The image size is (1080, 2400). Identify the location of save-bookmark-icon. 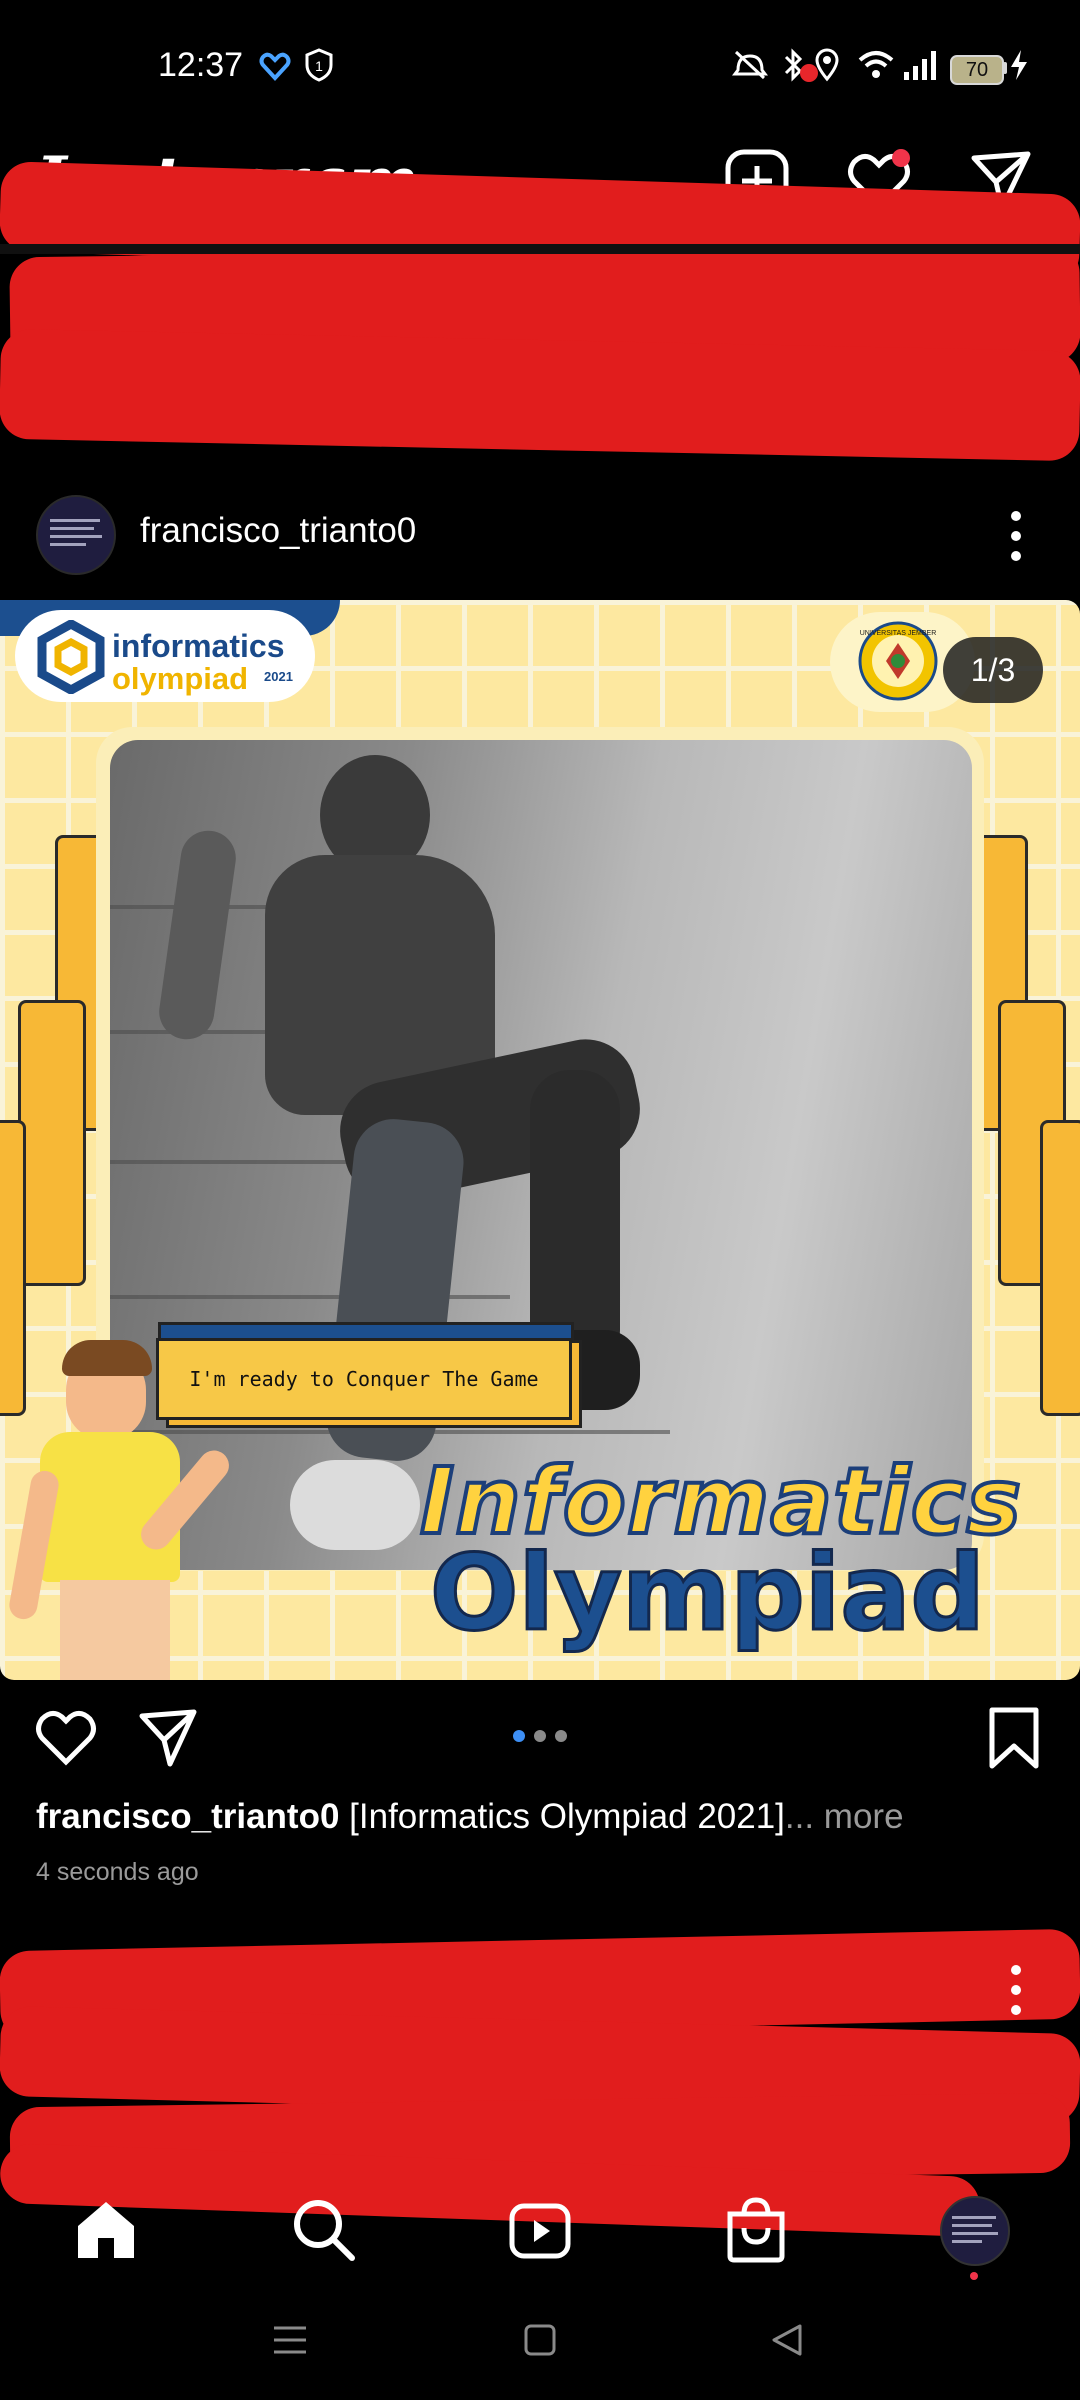
(1014, 1738).